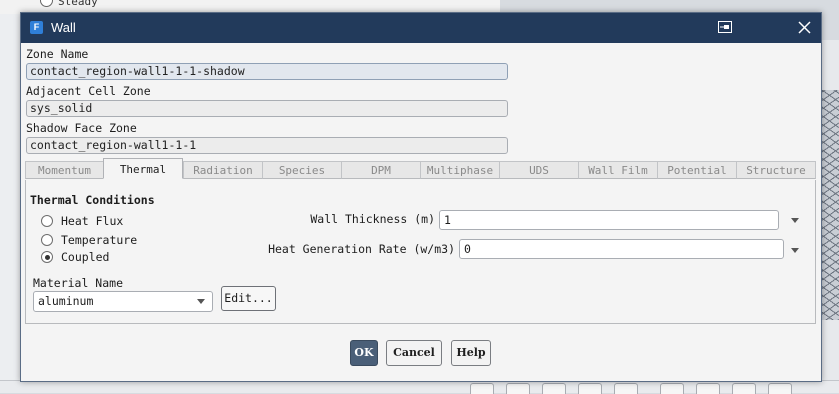 The height and width of the screenshot is (394, 839). Describe the element at coordinates (421, 28) in the screenshot. I see `dialog-titlebar: F Wall` at that location.